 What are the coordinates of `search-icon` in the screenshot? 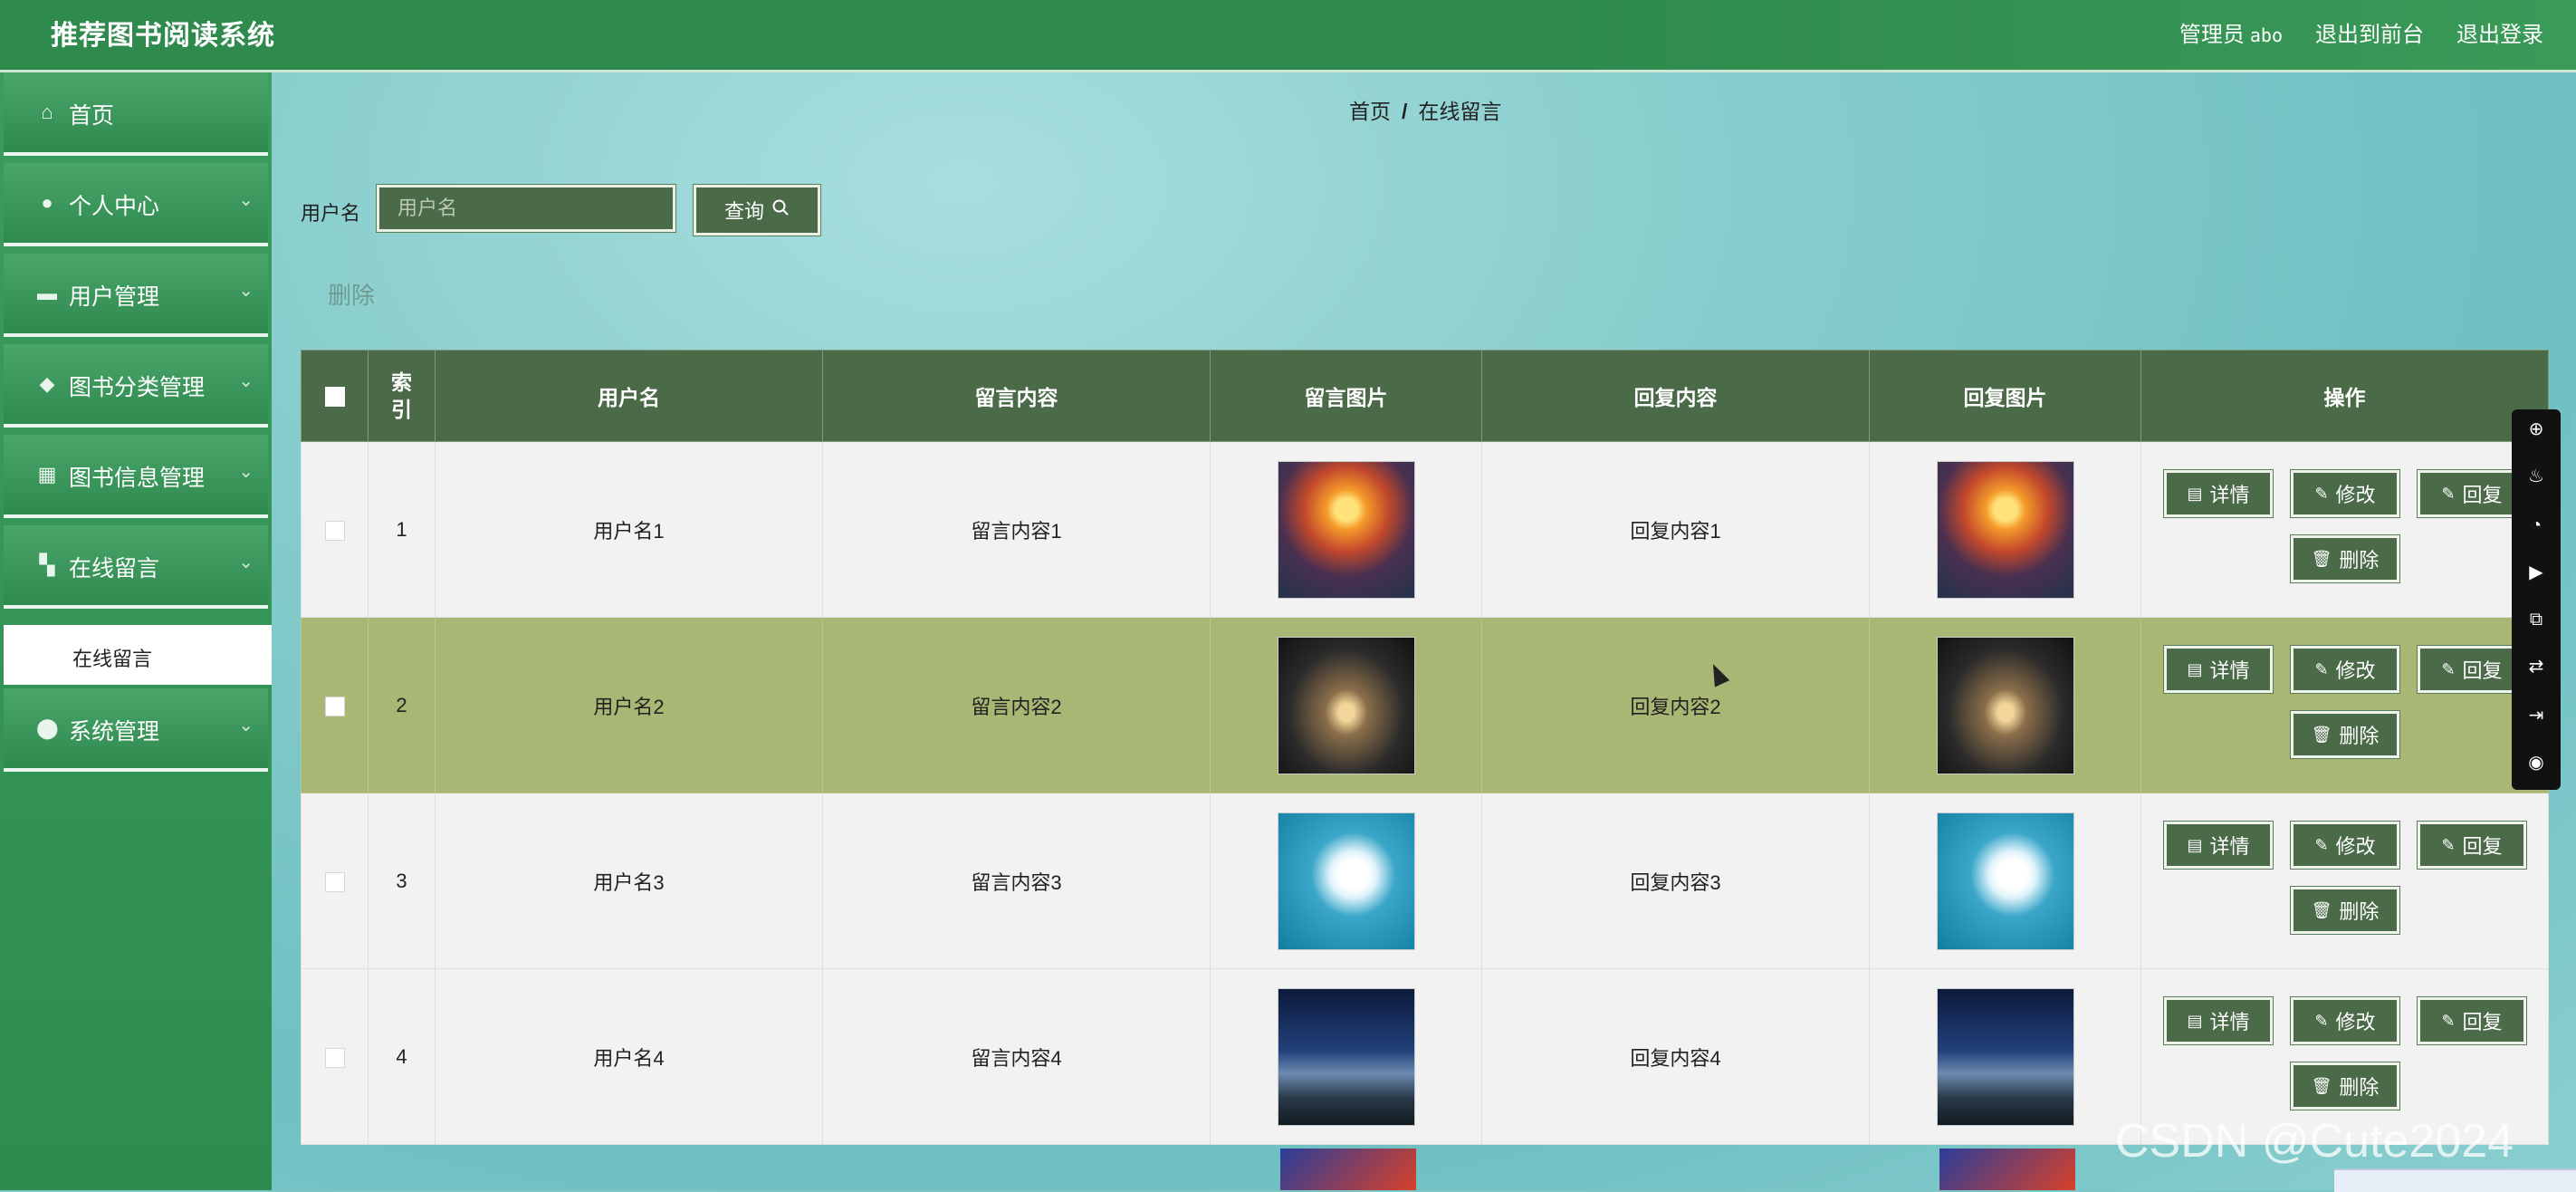 It's located at (780, 210).